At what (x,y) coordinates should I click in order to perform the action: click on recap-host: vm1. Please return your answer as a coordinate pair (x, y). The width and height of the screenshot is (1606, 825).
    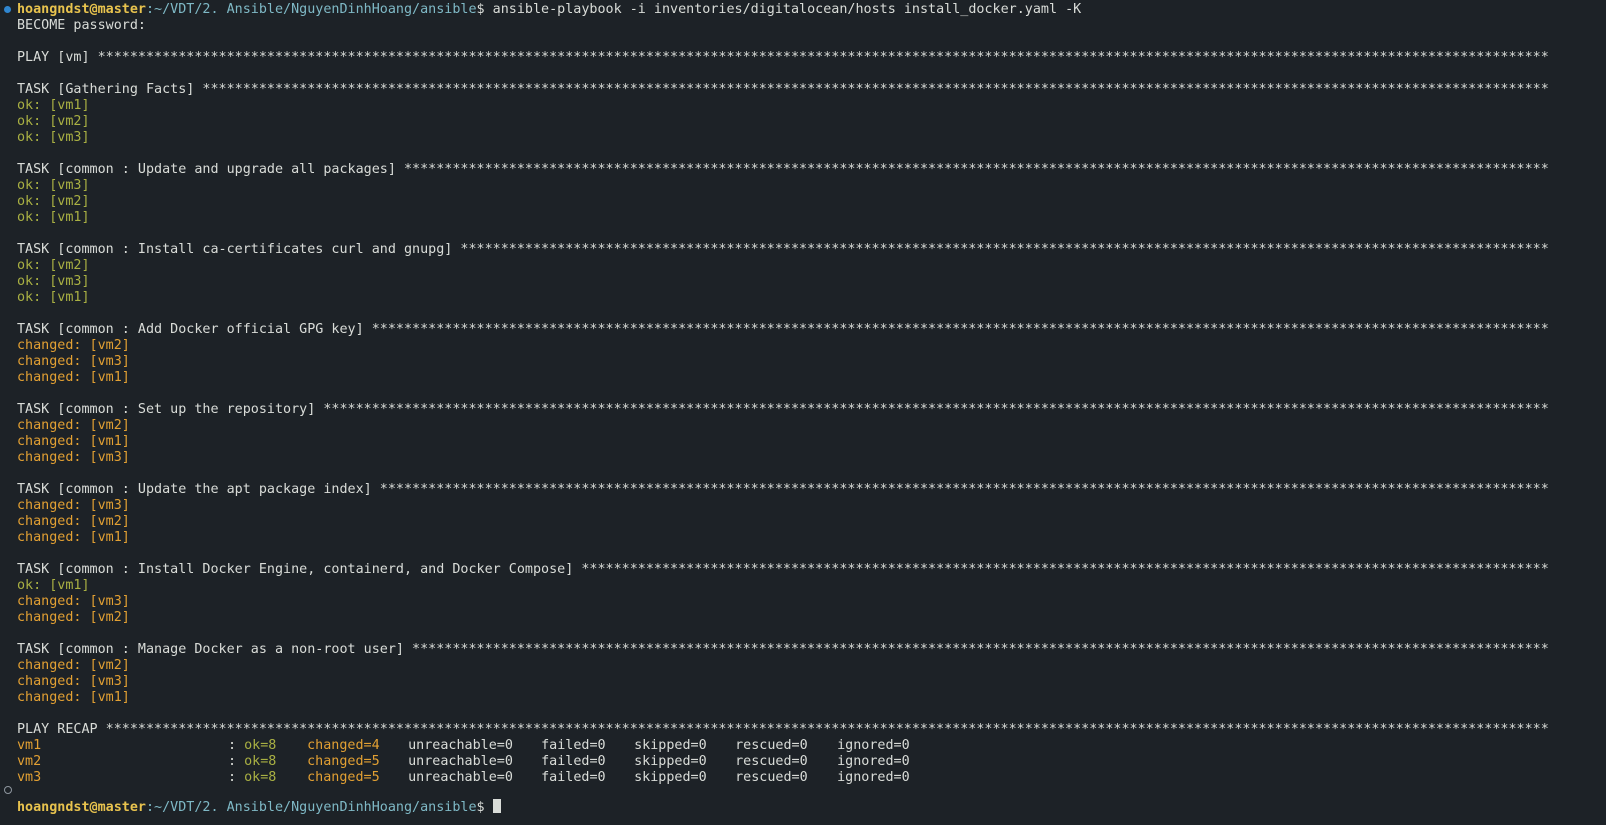
    Looking at the image, I should click on (122, 746).